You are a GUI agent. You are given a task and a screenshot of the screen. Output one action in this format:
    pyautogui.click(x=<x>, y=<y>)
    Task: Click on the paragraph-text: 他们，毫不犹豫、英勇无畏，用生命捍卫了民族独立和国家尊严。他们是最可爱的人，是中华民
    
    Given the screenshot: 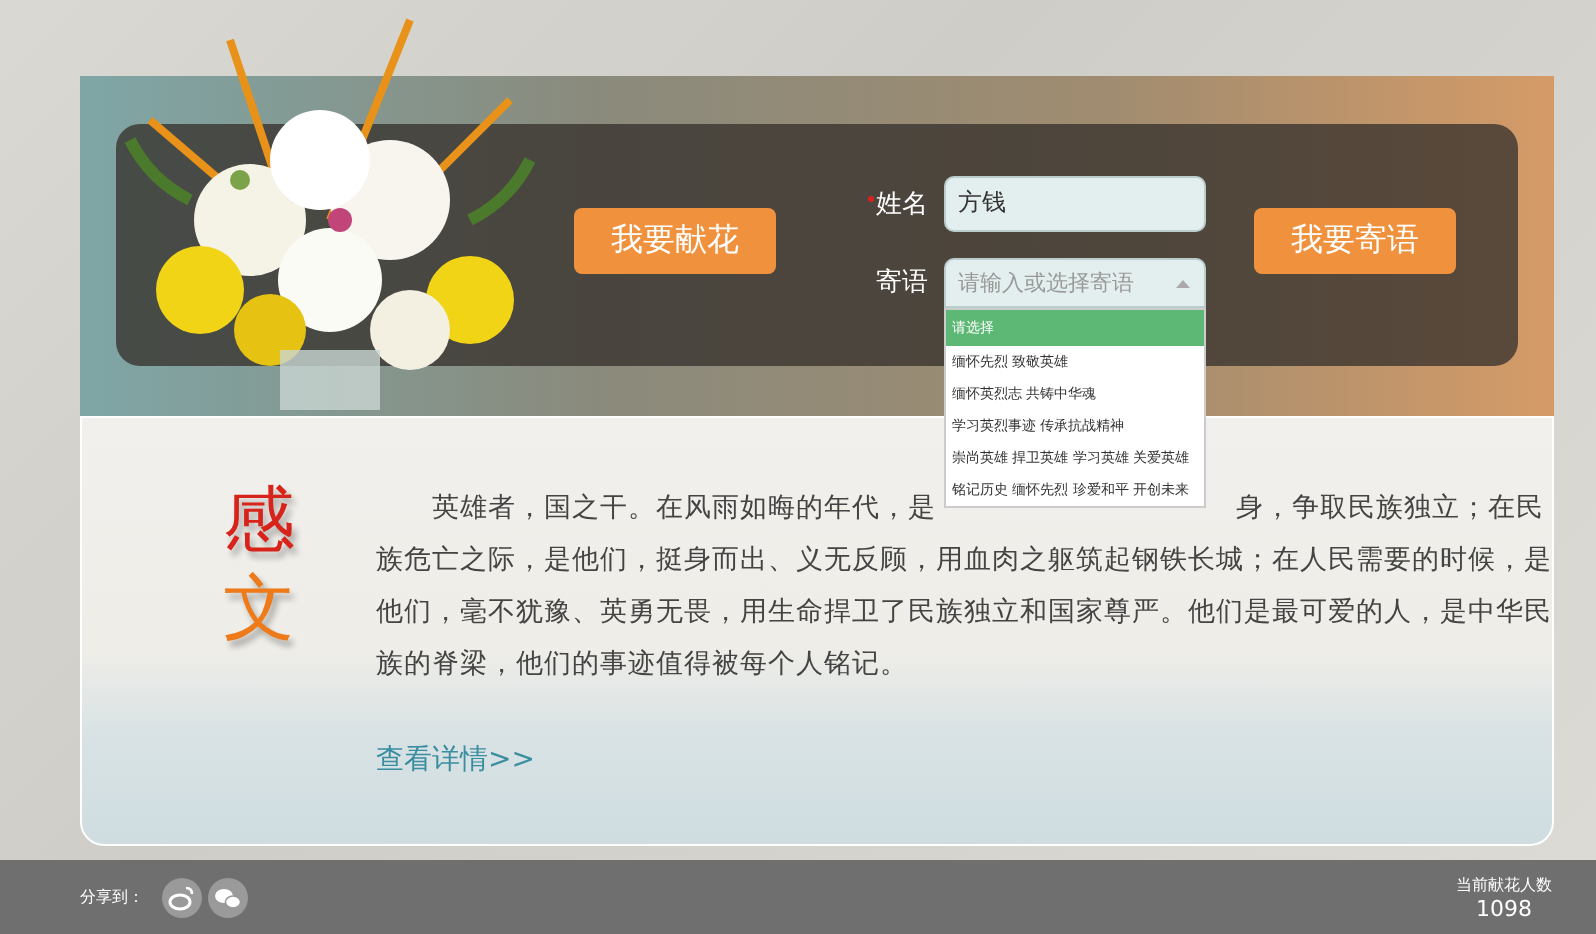 What is the action you would take?
    pyautogui.click(x=964, y=613)
    